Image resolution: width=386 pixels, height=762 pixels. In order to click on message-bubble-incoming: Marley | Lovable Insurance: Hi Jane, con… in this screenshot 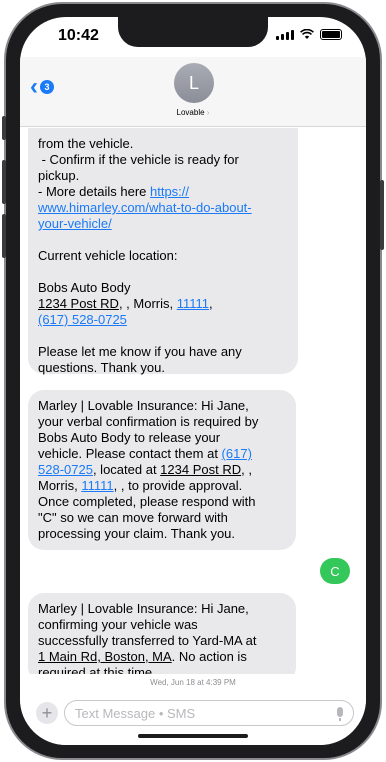, I will do `click(162, 633)`.